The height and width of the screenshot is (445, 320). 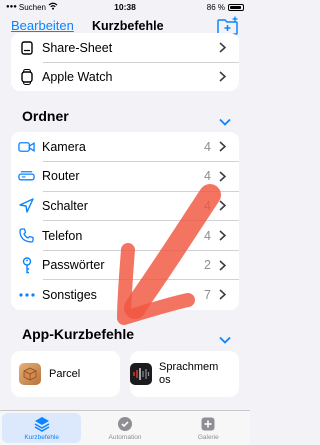 What do you see at coordinates (125, 424) in the screenshot?
I see `clock-check-icon` at bounding box center [125, 424].